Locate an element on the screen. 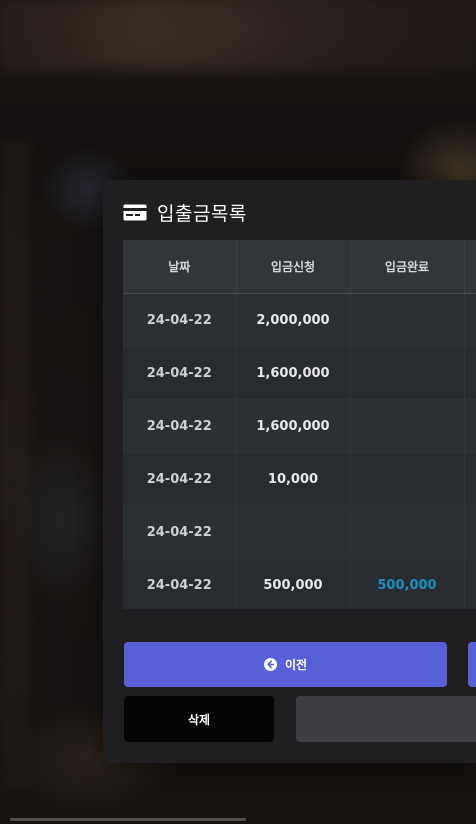 The height and width of the screenshot is (824, 476). header-overflow is located at coordinates (470, 267).